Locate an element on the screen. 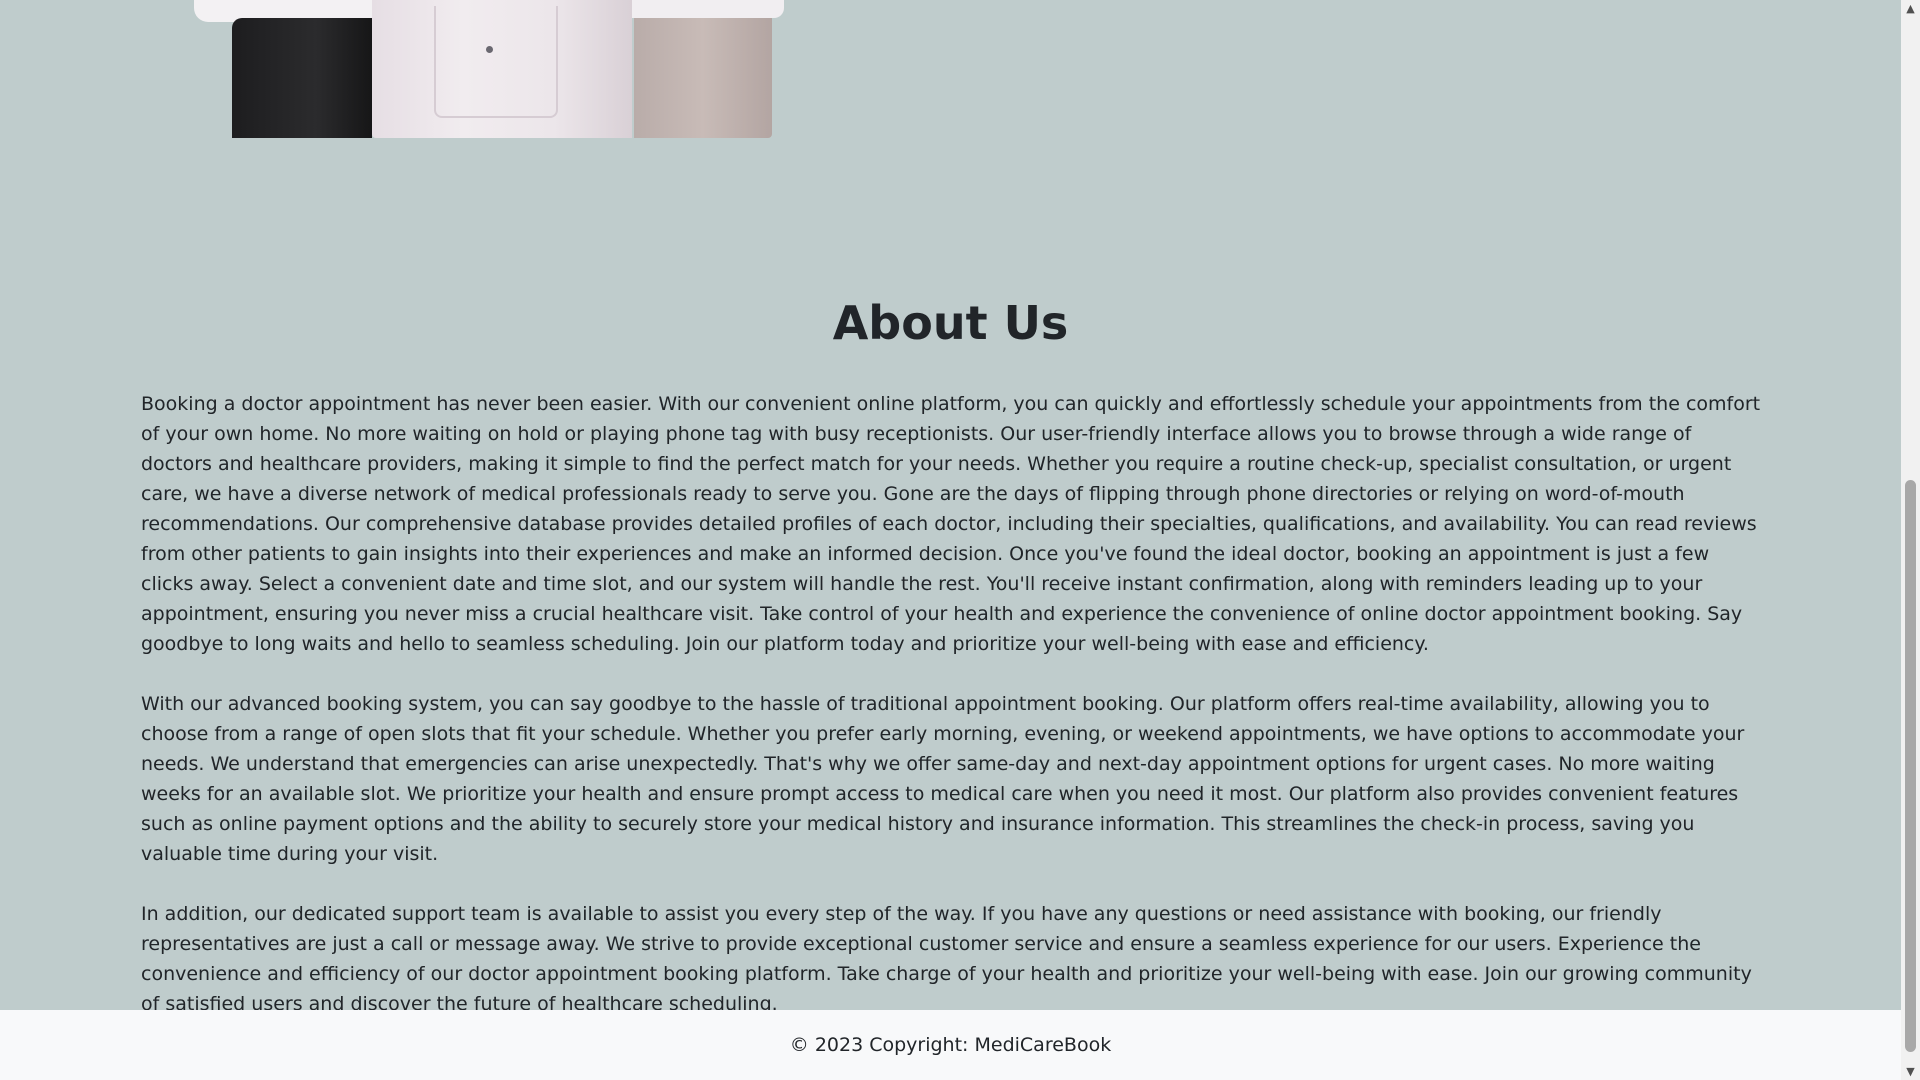 The height and width of the screenshot is (1080, 1920). doctor-pants-left is located at coordinates (302, 78).